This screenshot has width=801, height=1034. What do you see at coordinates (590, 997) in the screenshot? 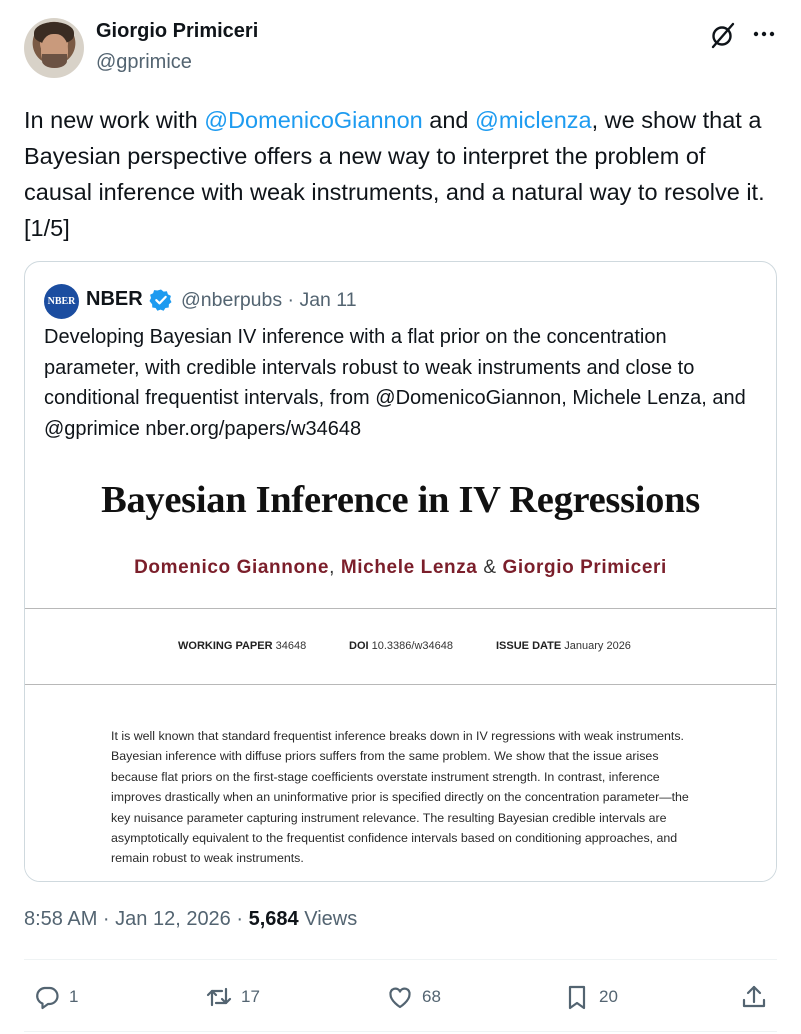
I see `bookmark-button: 20` at bounding box center [590, 997].